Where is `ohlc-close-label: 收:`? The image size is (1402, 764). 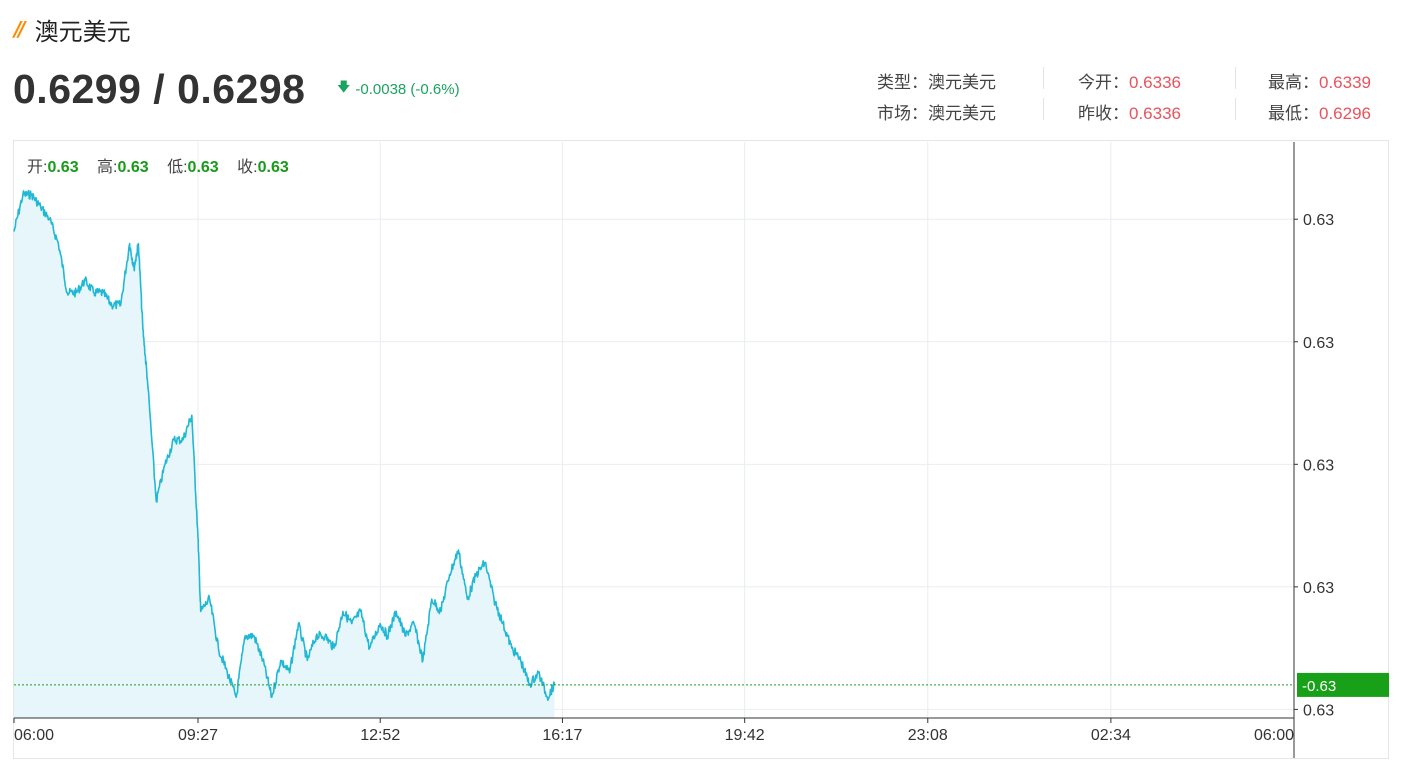 ohlc-close-label: 收: is located at coordinates (247, 167).